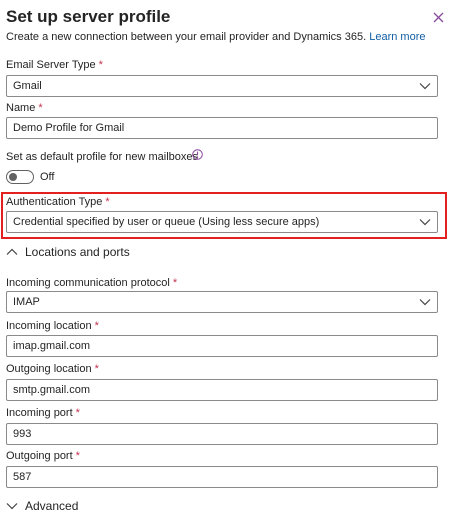  What do you see at coordinates (26, 302) in the screenshot?
I see `incoming-protocol-value: IMAP` at bounding box center [26, 302].